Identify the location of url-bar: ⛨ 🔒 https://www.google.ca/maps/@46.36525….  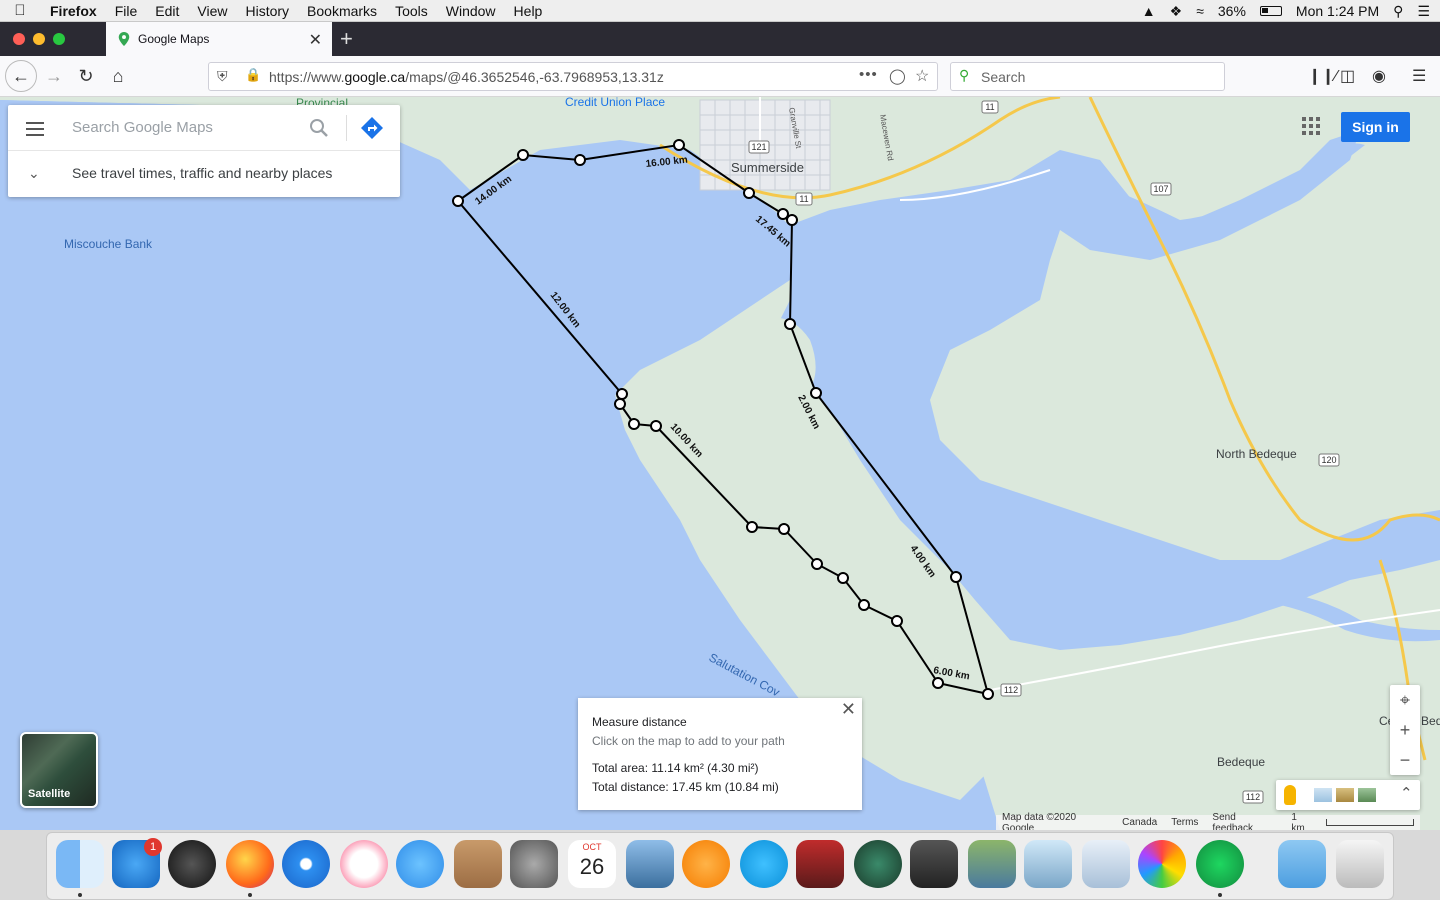
(573, 76).